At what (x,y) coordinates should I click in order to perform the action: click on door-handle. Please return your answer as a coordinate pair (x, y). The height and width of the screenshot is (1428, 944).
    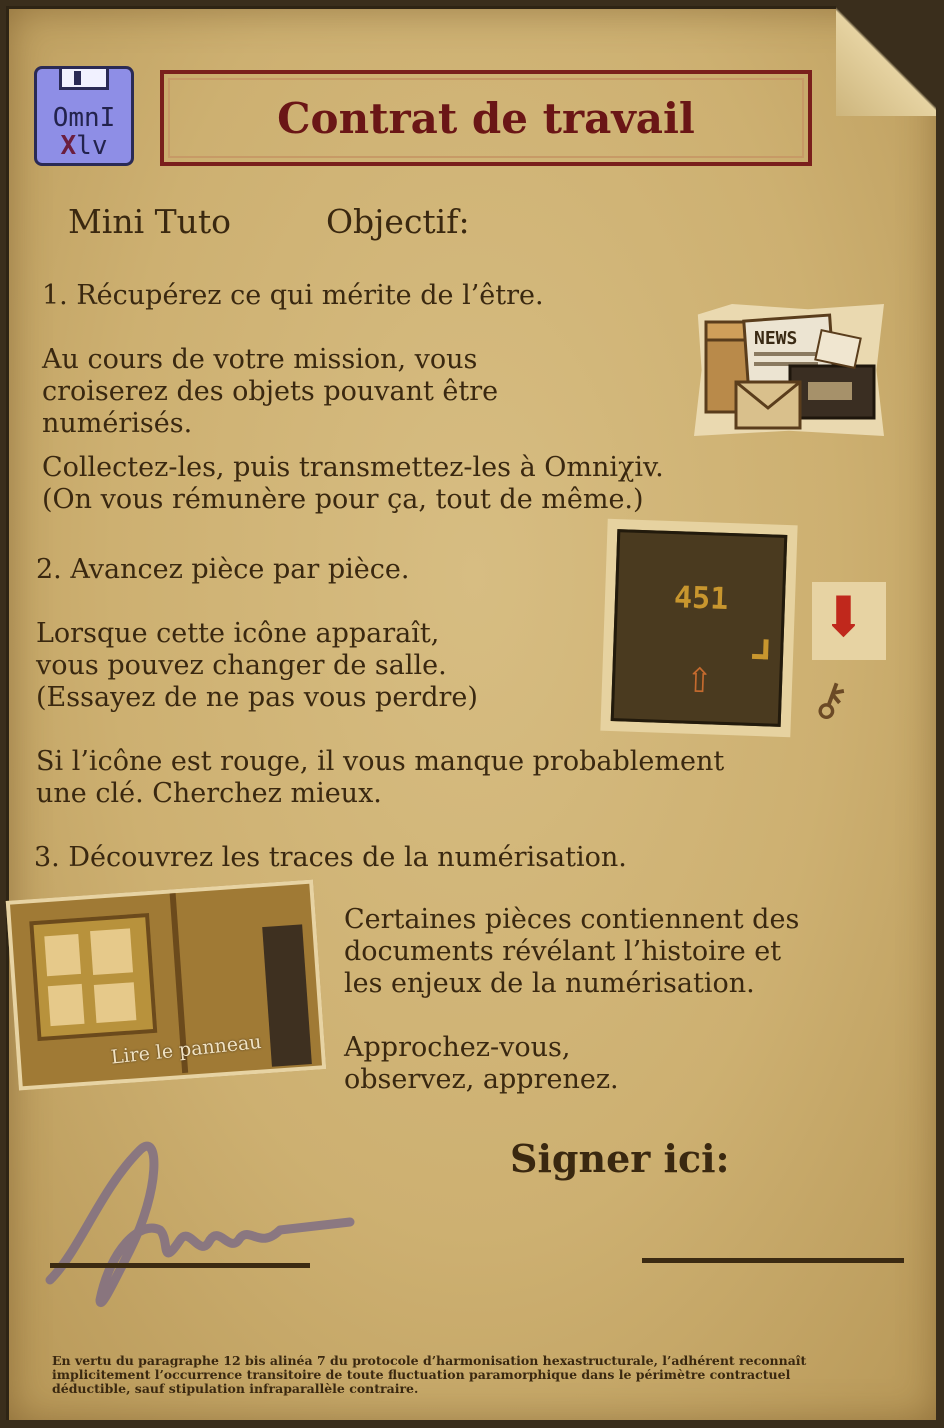
    Looking at the image, I should click on (760, 649).